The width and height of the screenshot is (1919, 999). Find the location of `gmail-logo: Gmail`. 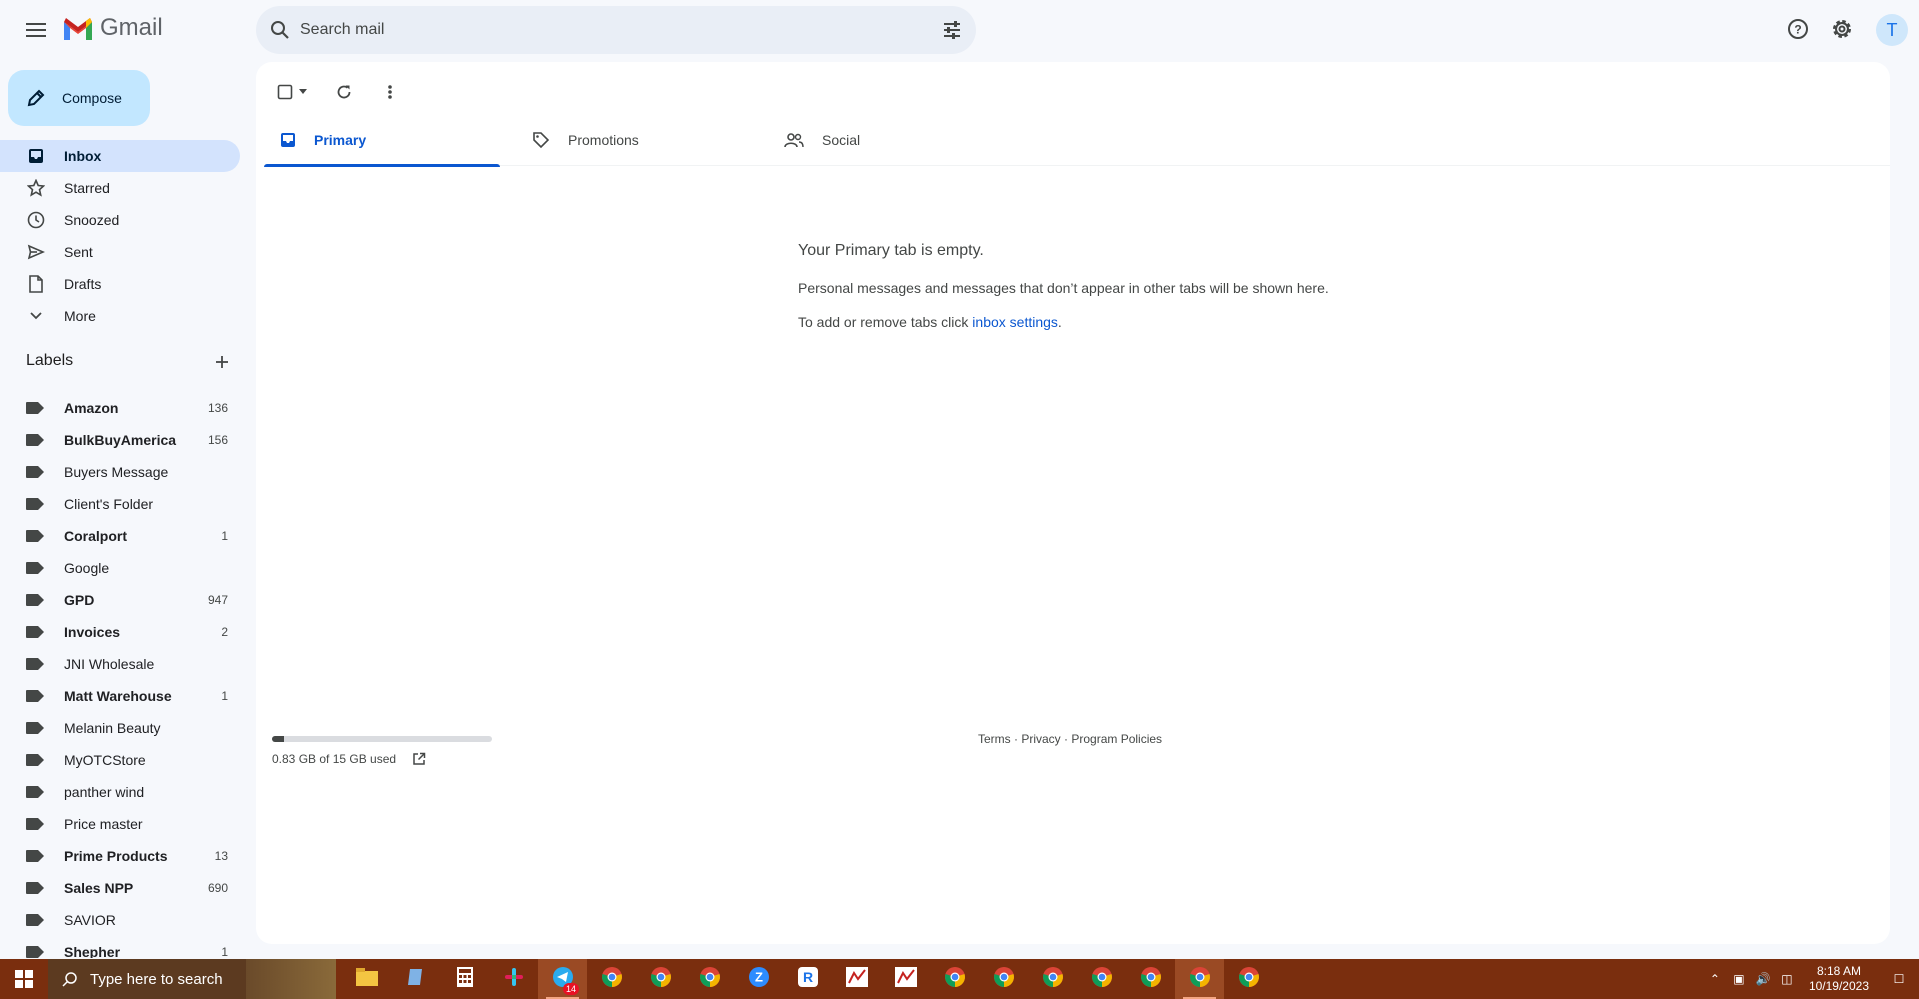

gmail-logo: Gmail is located at coordinates (112, 28).